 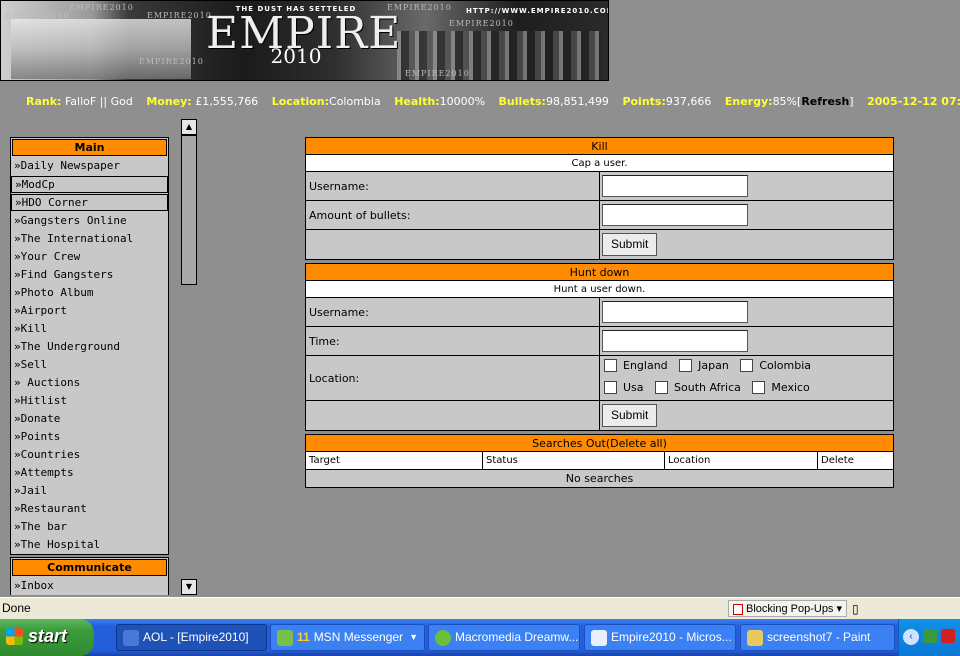 I want to click on england-option-label: England, so click(x=645, y=365).